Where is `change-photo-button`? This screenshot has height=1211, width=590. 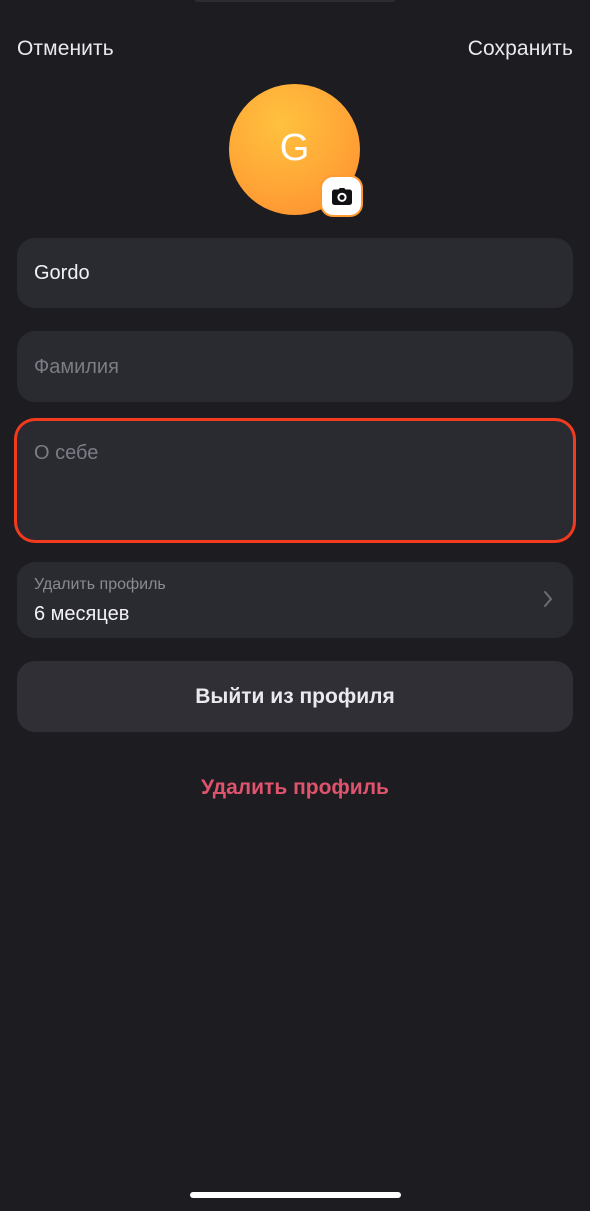
change-photo-button is located at coordinates (341, 196).